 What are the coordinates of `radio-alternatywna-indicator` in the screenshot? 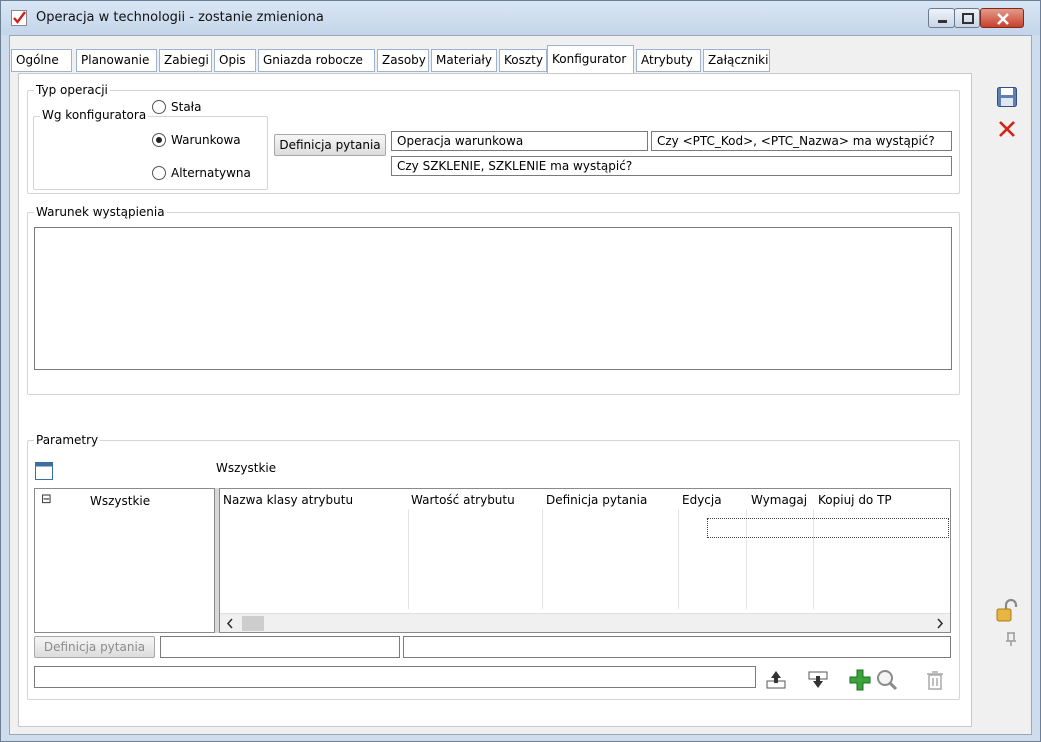 It's located at (159, 173).